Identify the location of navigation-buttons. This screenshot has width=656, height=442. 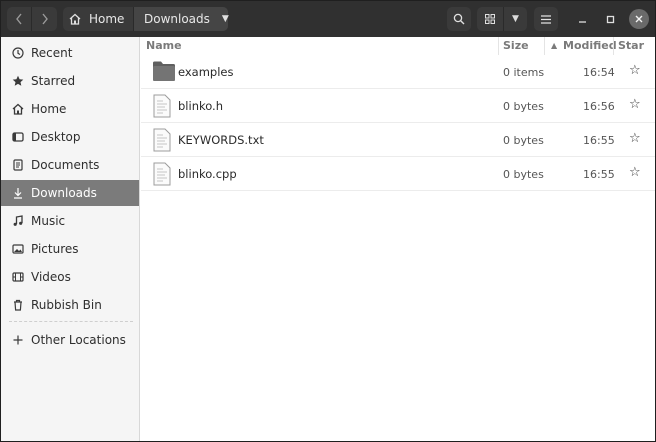
(32, 19).